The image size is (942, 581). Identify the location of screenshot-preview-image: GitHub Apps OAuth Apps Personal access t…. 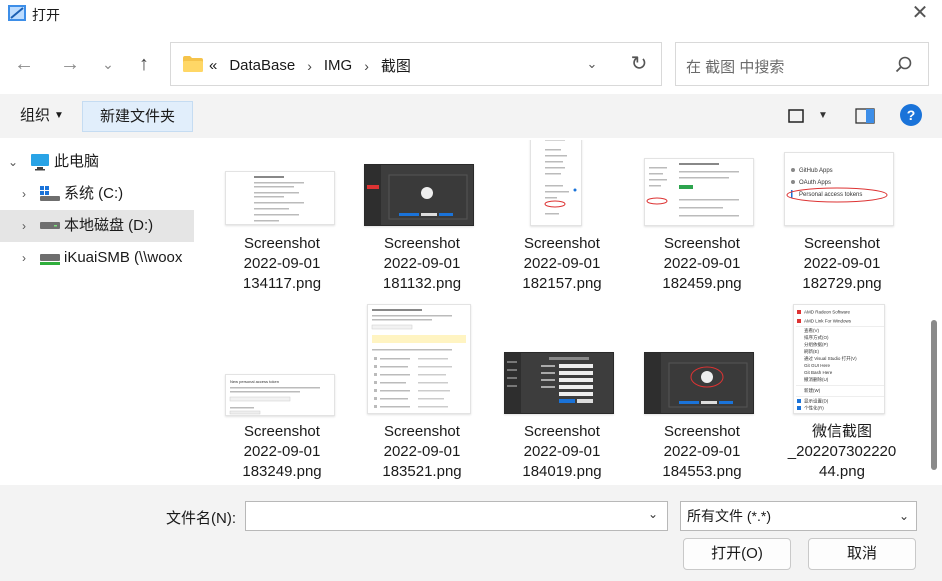
(837, 185).